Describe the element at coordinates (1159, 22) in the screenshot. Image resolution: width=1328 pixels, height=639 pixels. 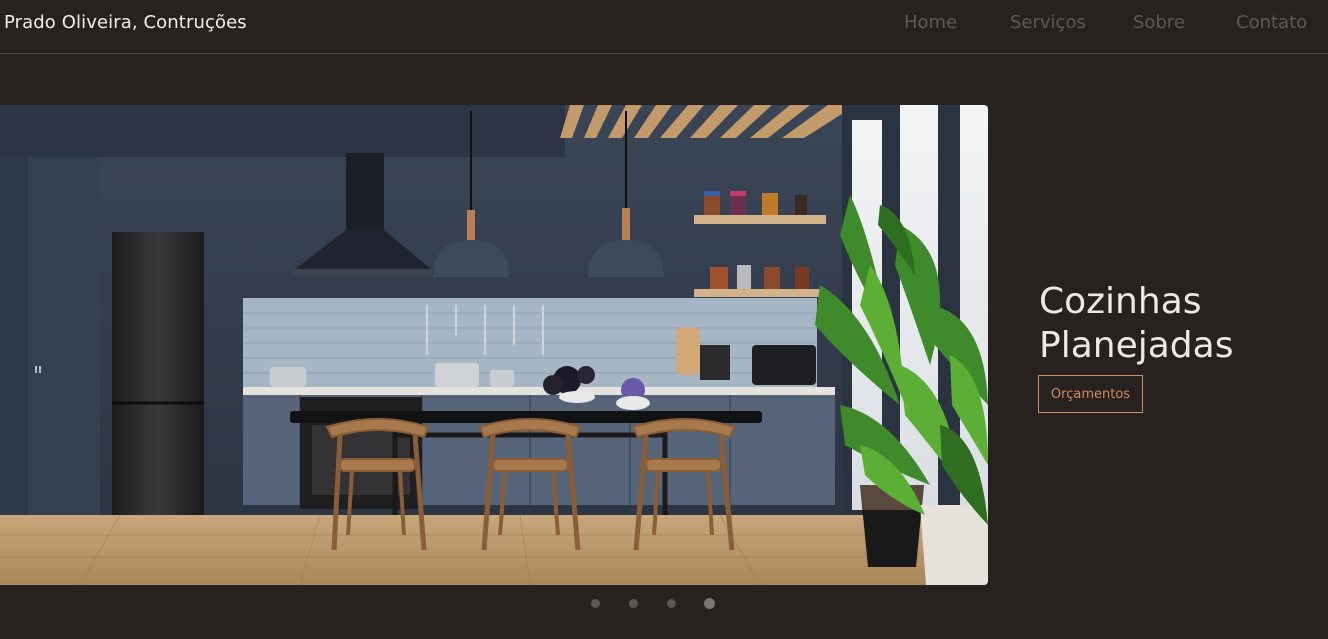
I see `nav-link-about: Sobre` at that location.